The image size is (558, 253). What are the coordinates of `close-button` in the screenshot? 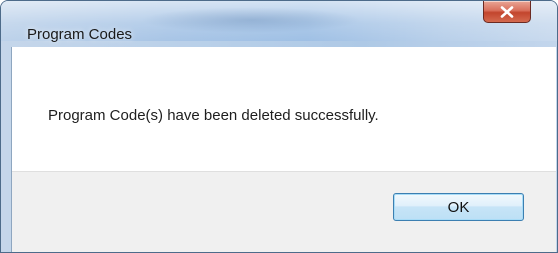 It's located at (507, 12).